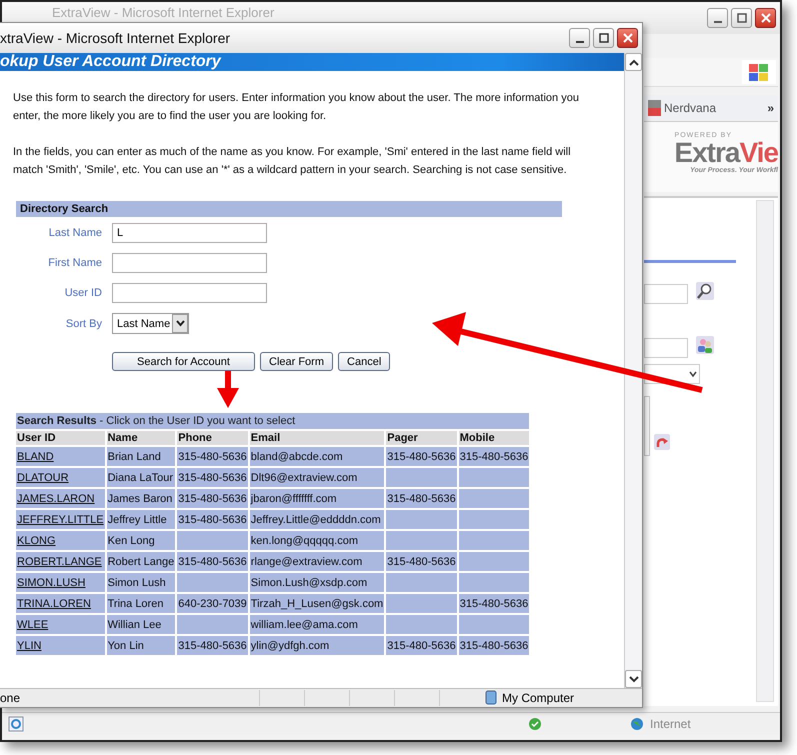 This screenshot has width=797, height=755. I want to click on table-cell: ken.long@qqqqq.com, so click(317, 540).